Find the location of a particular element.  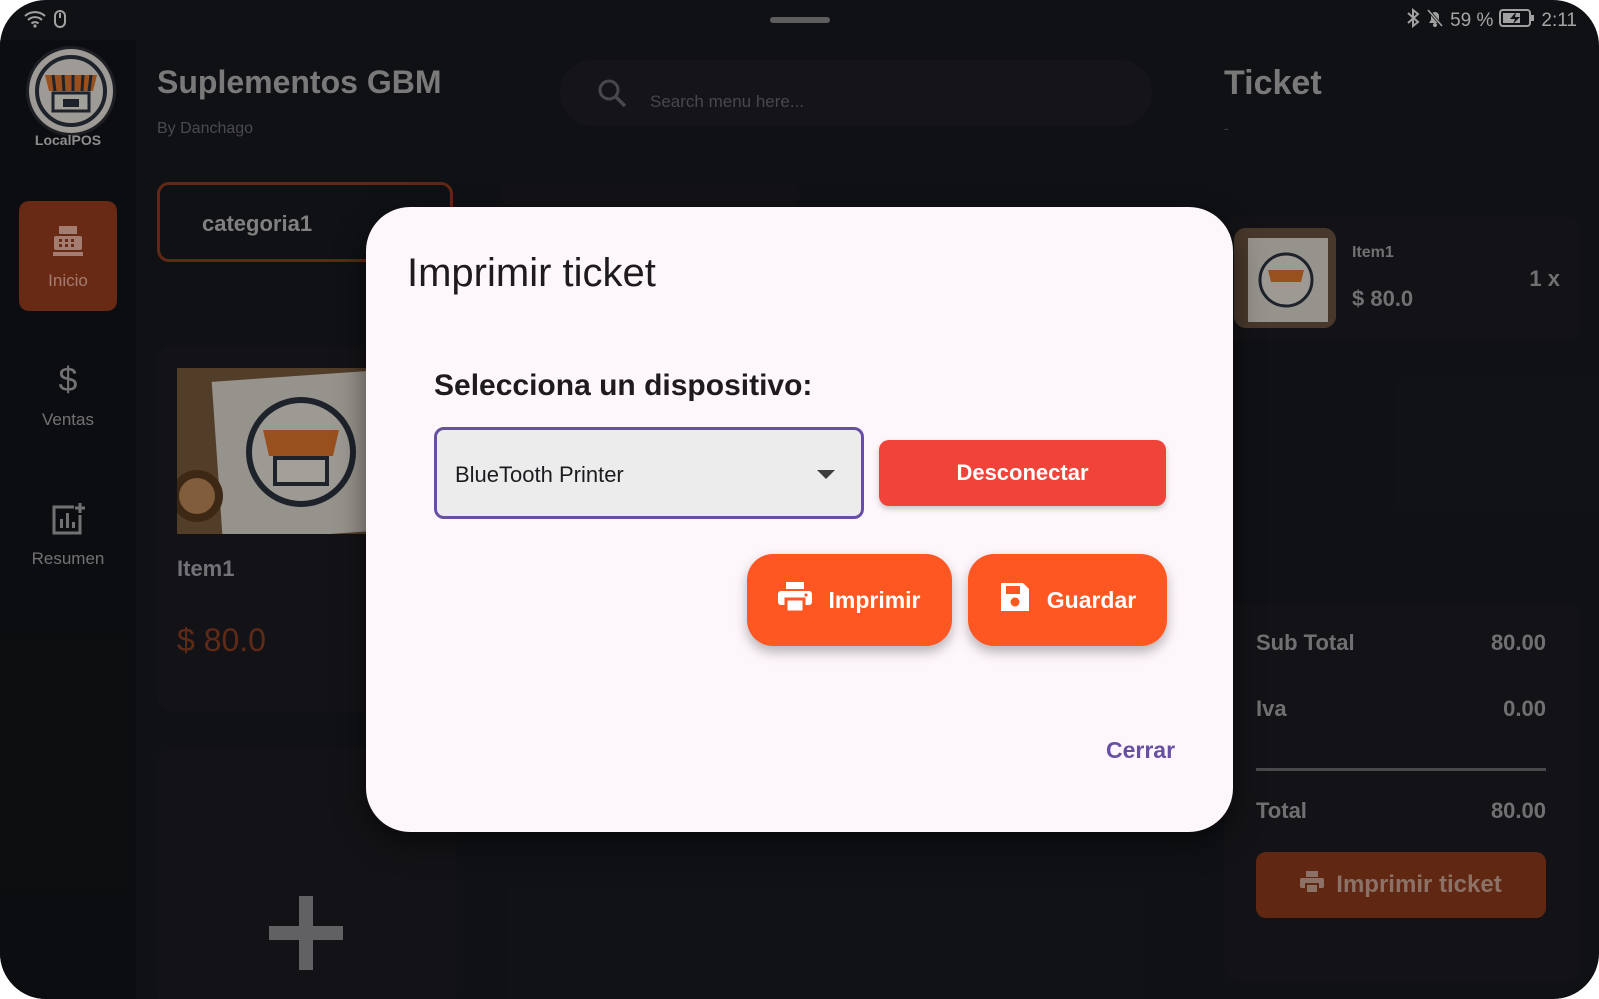

save-button: Guardar is located at coordinates (1067, 600).